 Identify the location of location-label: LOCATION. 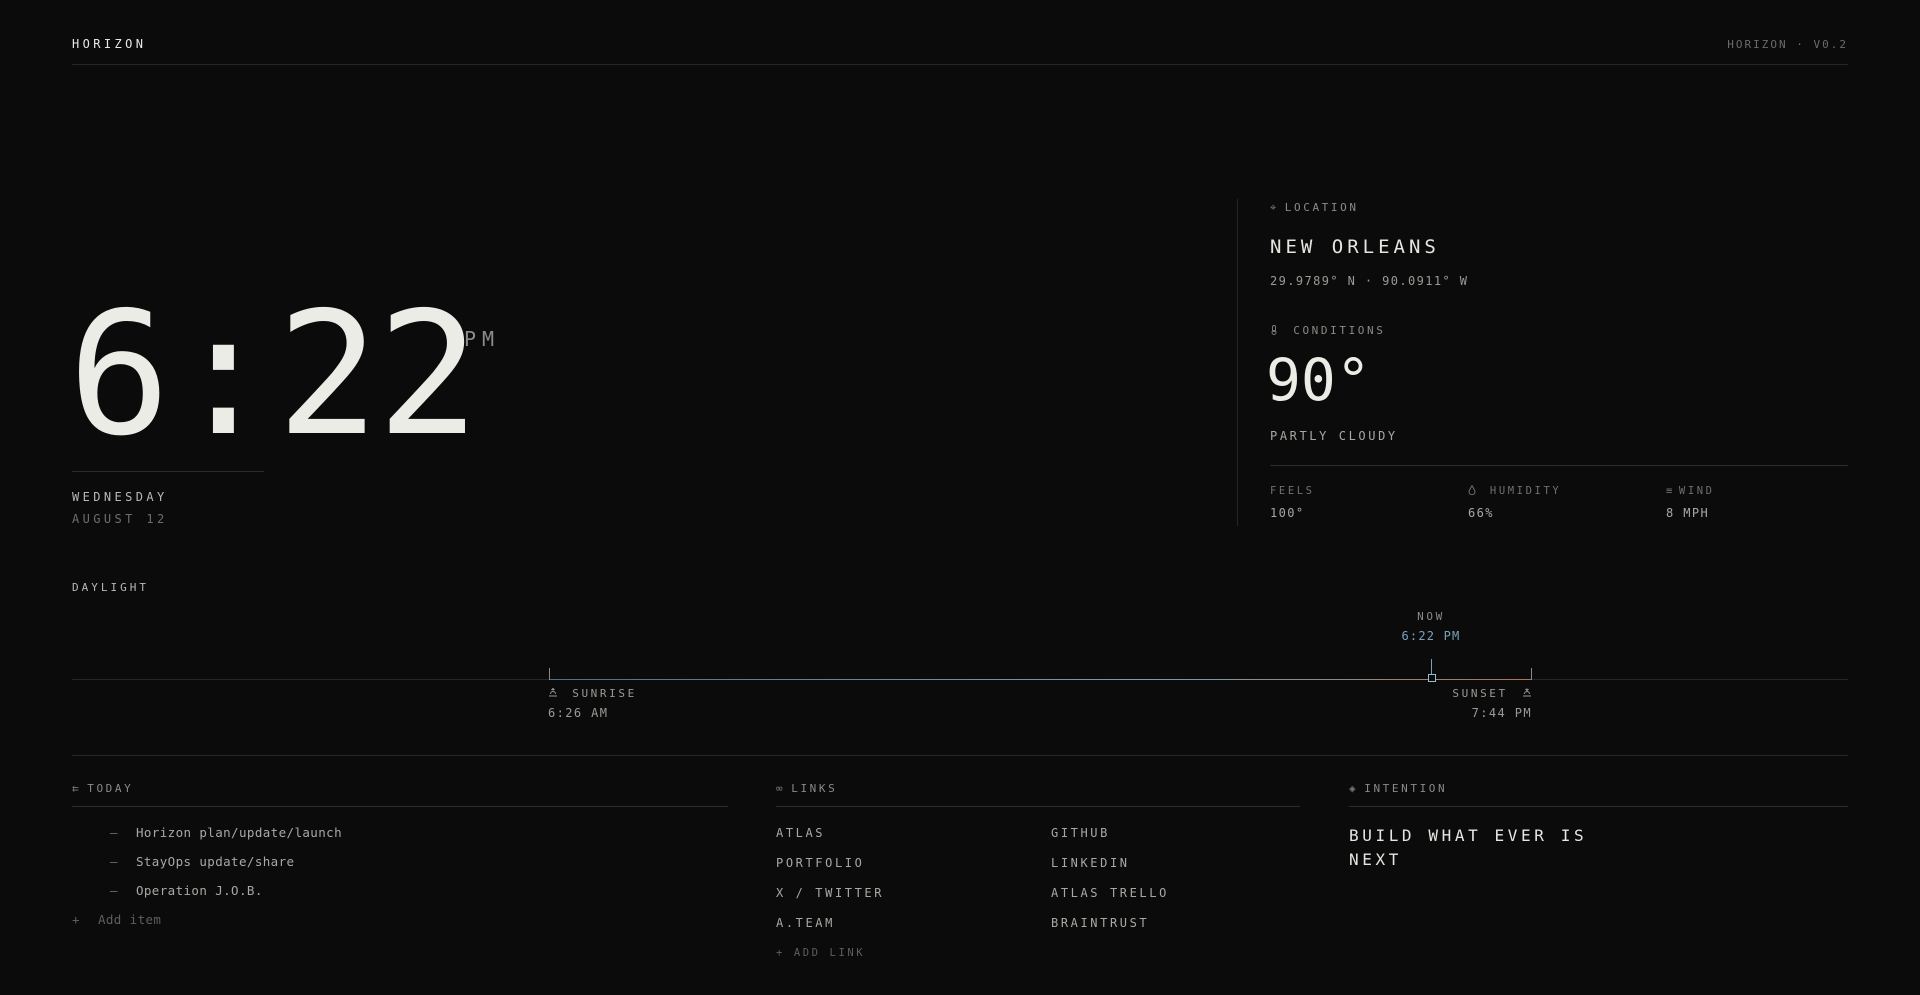
(1321, 207).